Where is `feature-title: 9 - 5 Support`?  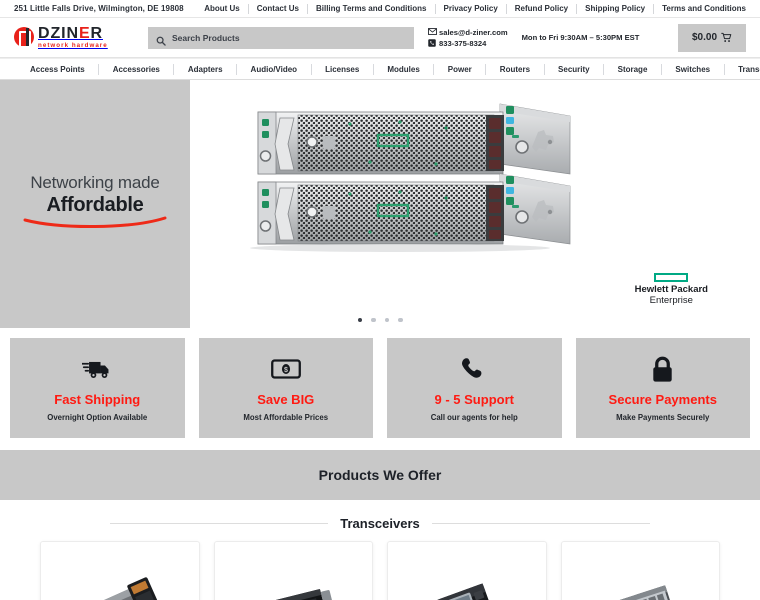
feature-title: 9 - 5 Support is located at coordinates (474, 399).